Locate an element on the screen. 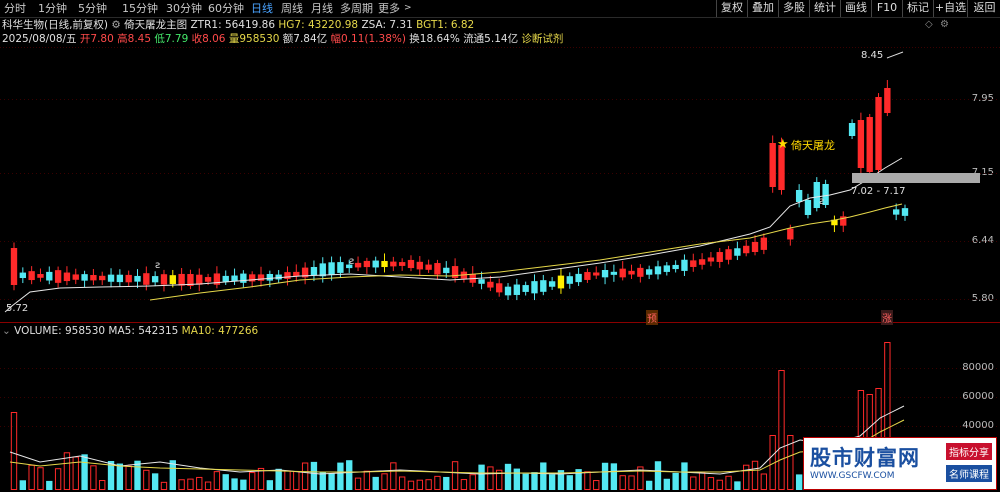 The height and width of the screenshot is (492, 1000). collapse-icon: ⌄ is located at coordinates (8, 331).